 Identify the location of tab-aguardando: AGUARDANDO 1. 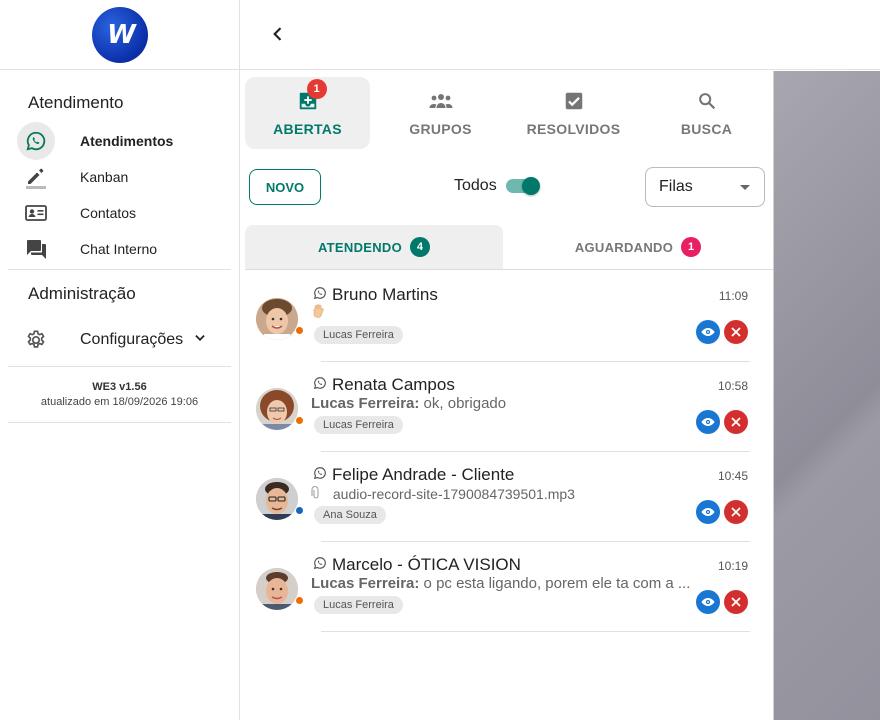
(638, 247).